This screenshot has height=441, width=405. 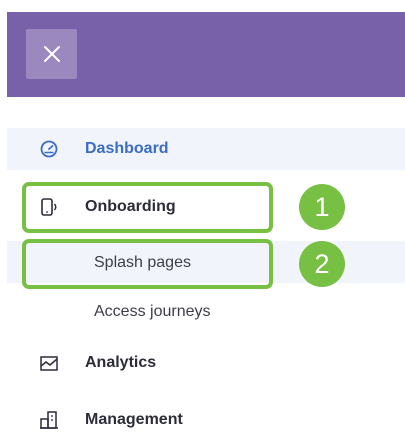 I want to click on sidebar-item-label: Analytics, so click(x=121, y=362).